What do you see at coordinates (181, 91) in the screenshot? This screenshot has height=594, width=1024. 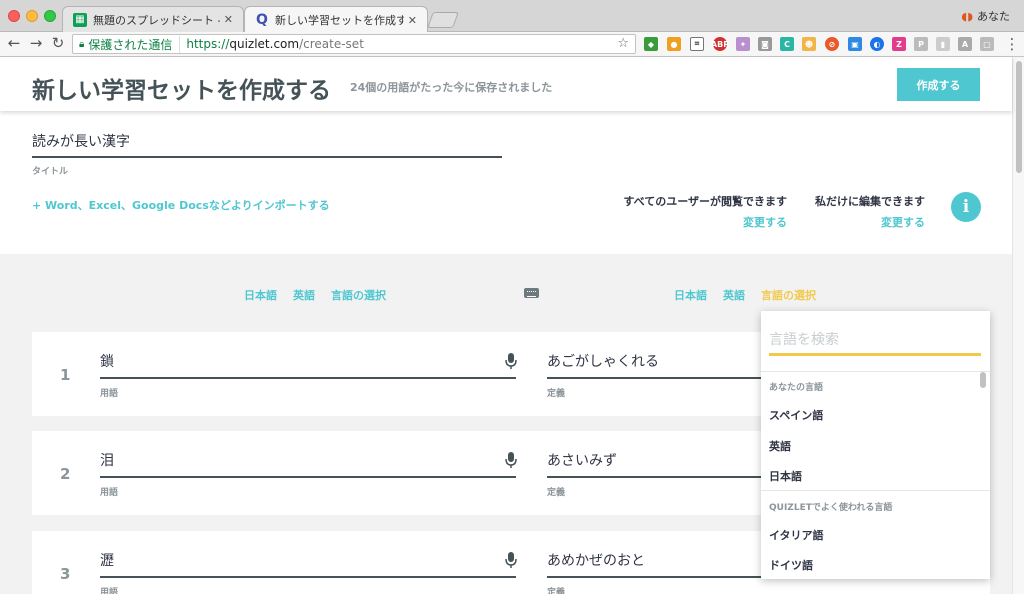 I see `page-title: 新しい学習セットを作成する` at bounding box center [181, 91].